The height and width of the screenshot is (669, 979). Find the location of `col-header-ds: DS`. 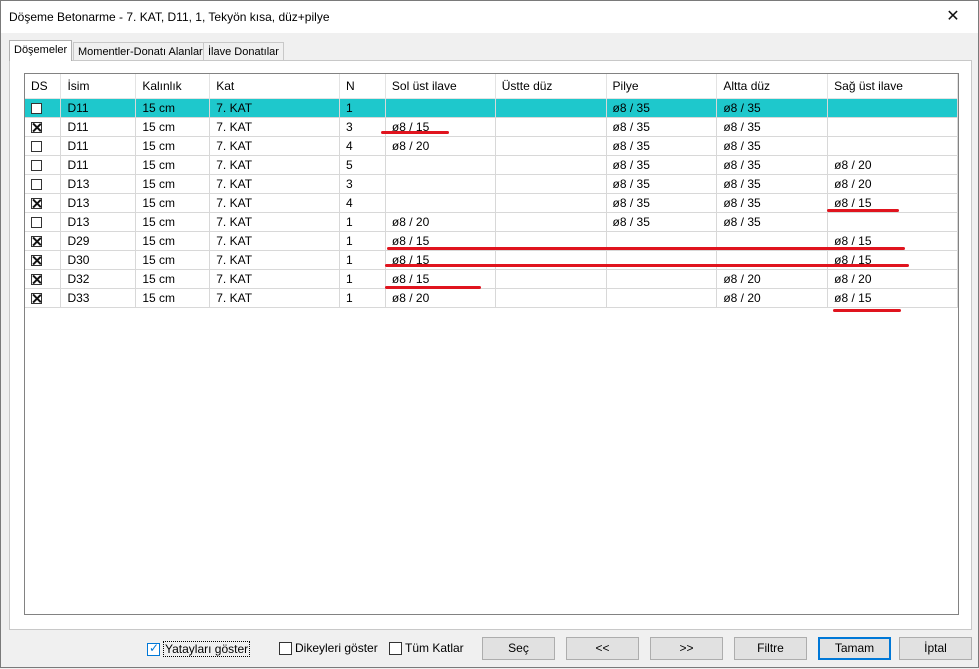

col-header-ds: DS is located at coordinates (43, 86).